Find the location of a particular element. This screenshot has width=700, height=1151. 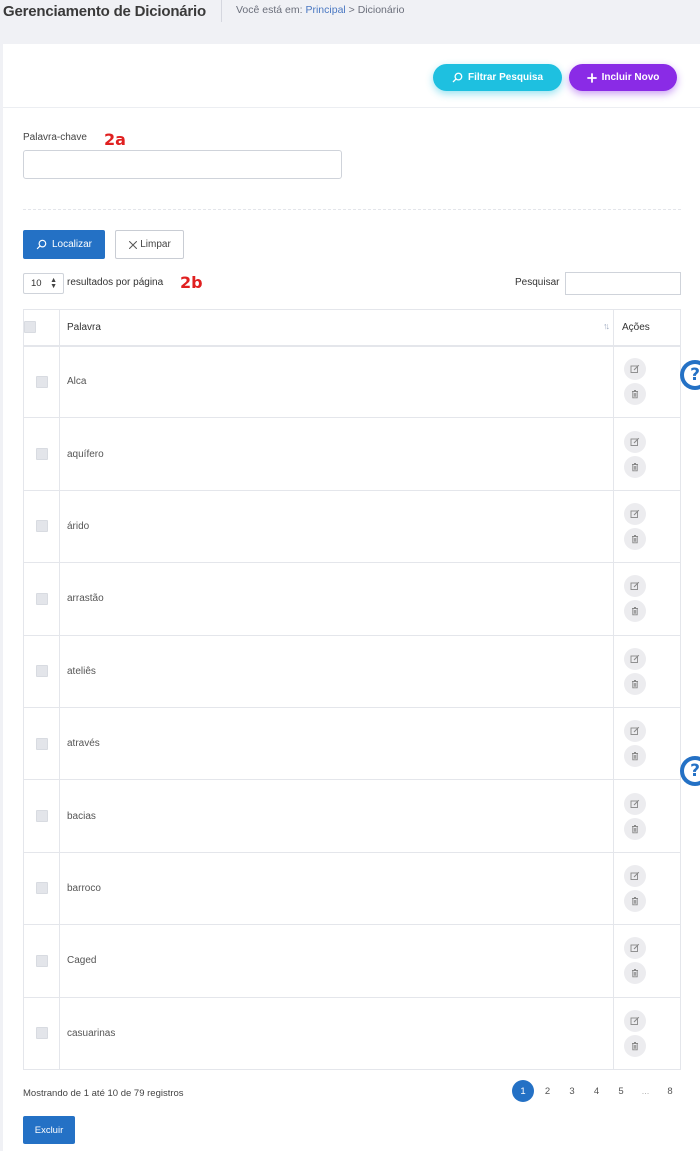

annotation-2a: 2a is located at coordinates (115, 139).